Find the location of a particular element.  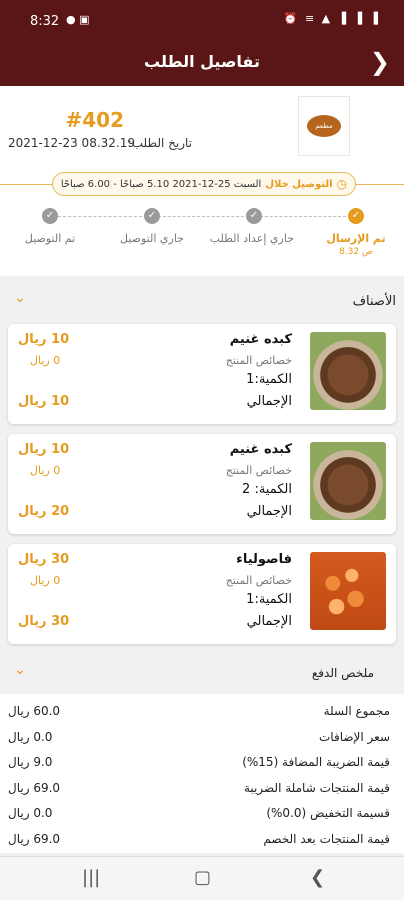

summary-row: قيمة المنتجات بعد الخصم 69.0 ريال is located at coordinates (202, 841).